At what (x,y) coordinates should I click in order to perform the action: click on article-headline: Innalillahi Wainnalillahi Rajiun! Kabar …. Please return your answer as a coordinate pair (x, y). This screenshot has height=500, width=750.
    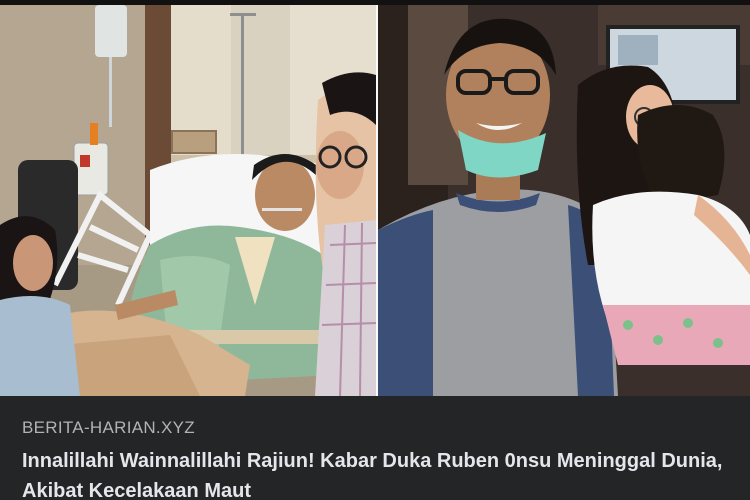
    Looking at the image, I should click on (382, 473).